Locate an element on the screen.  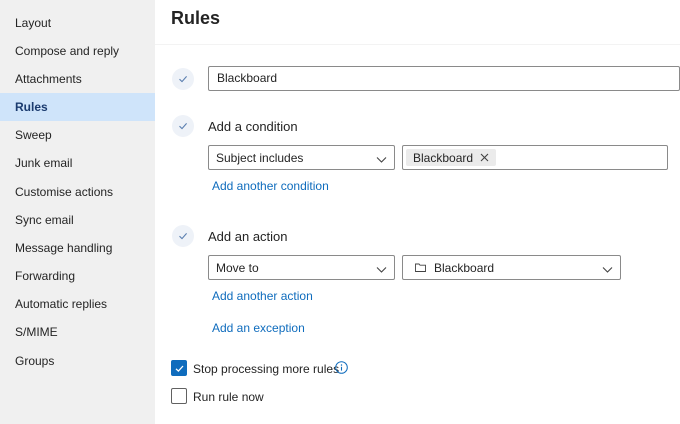
sidebar-item-smime: S/MIME is located at coordinates (77, 332).